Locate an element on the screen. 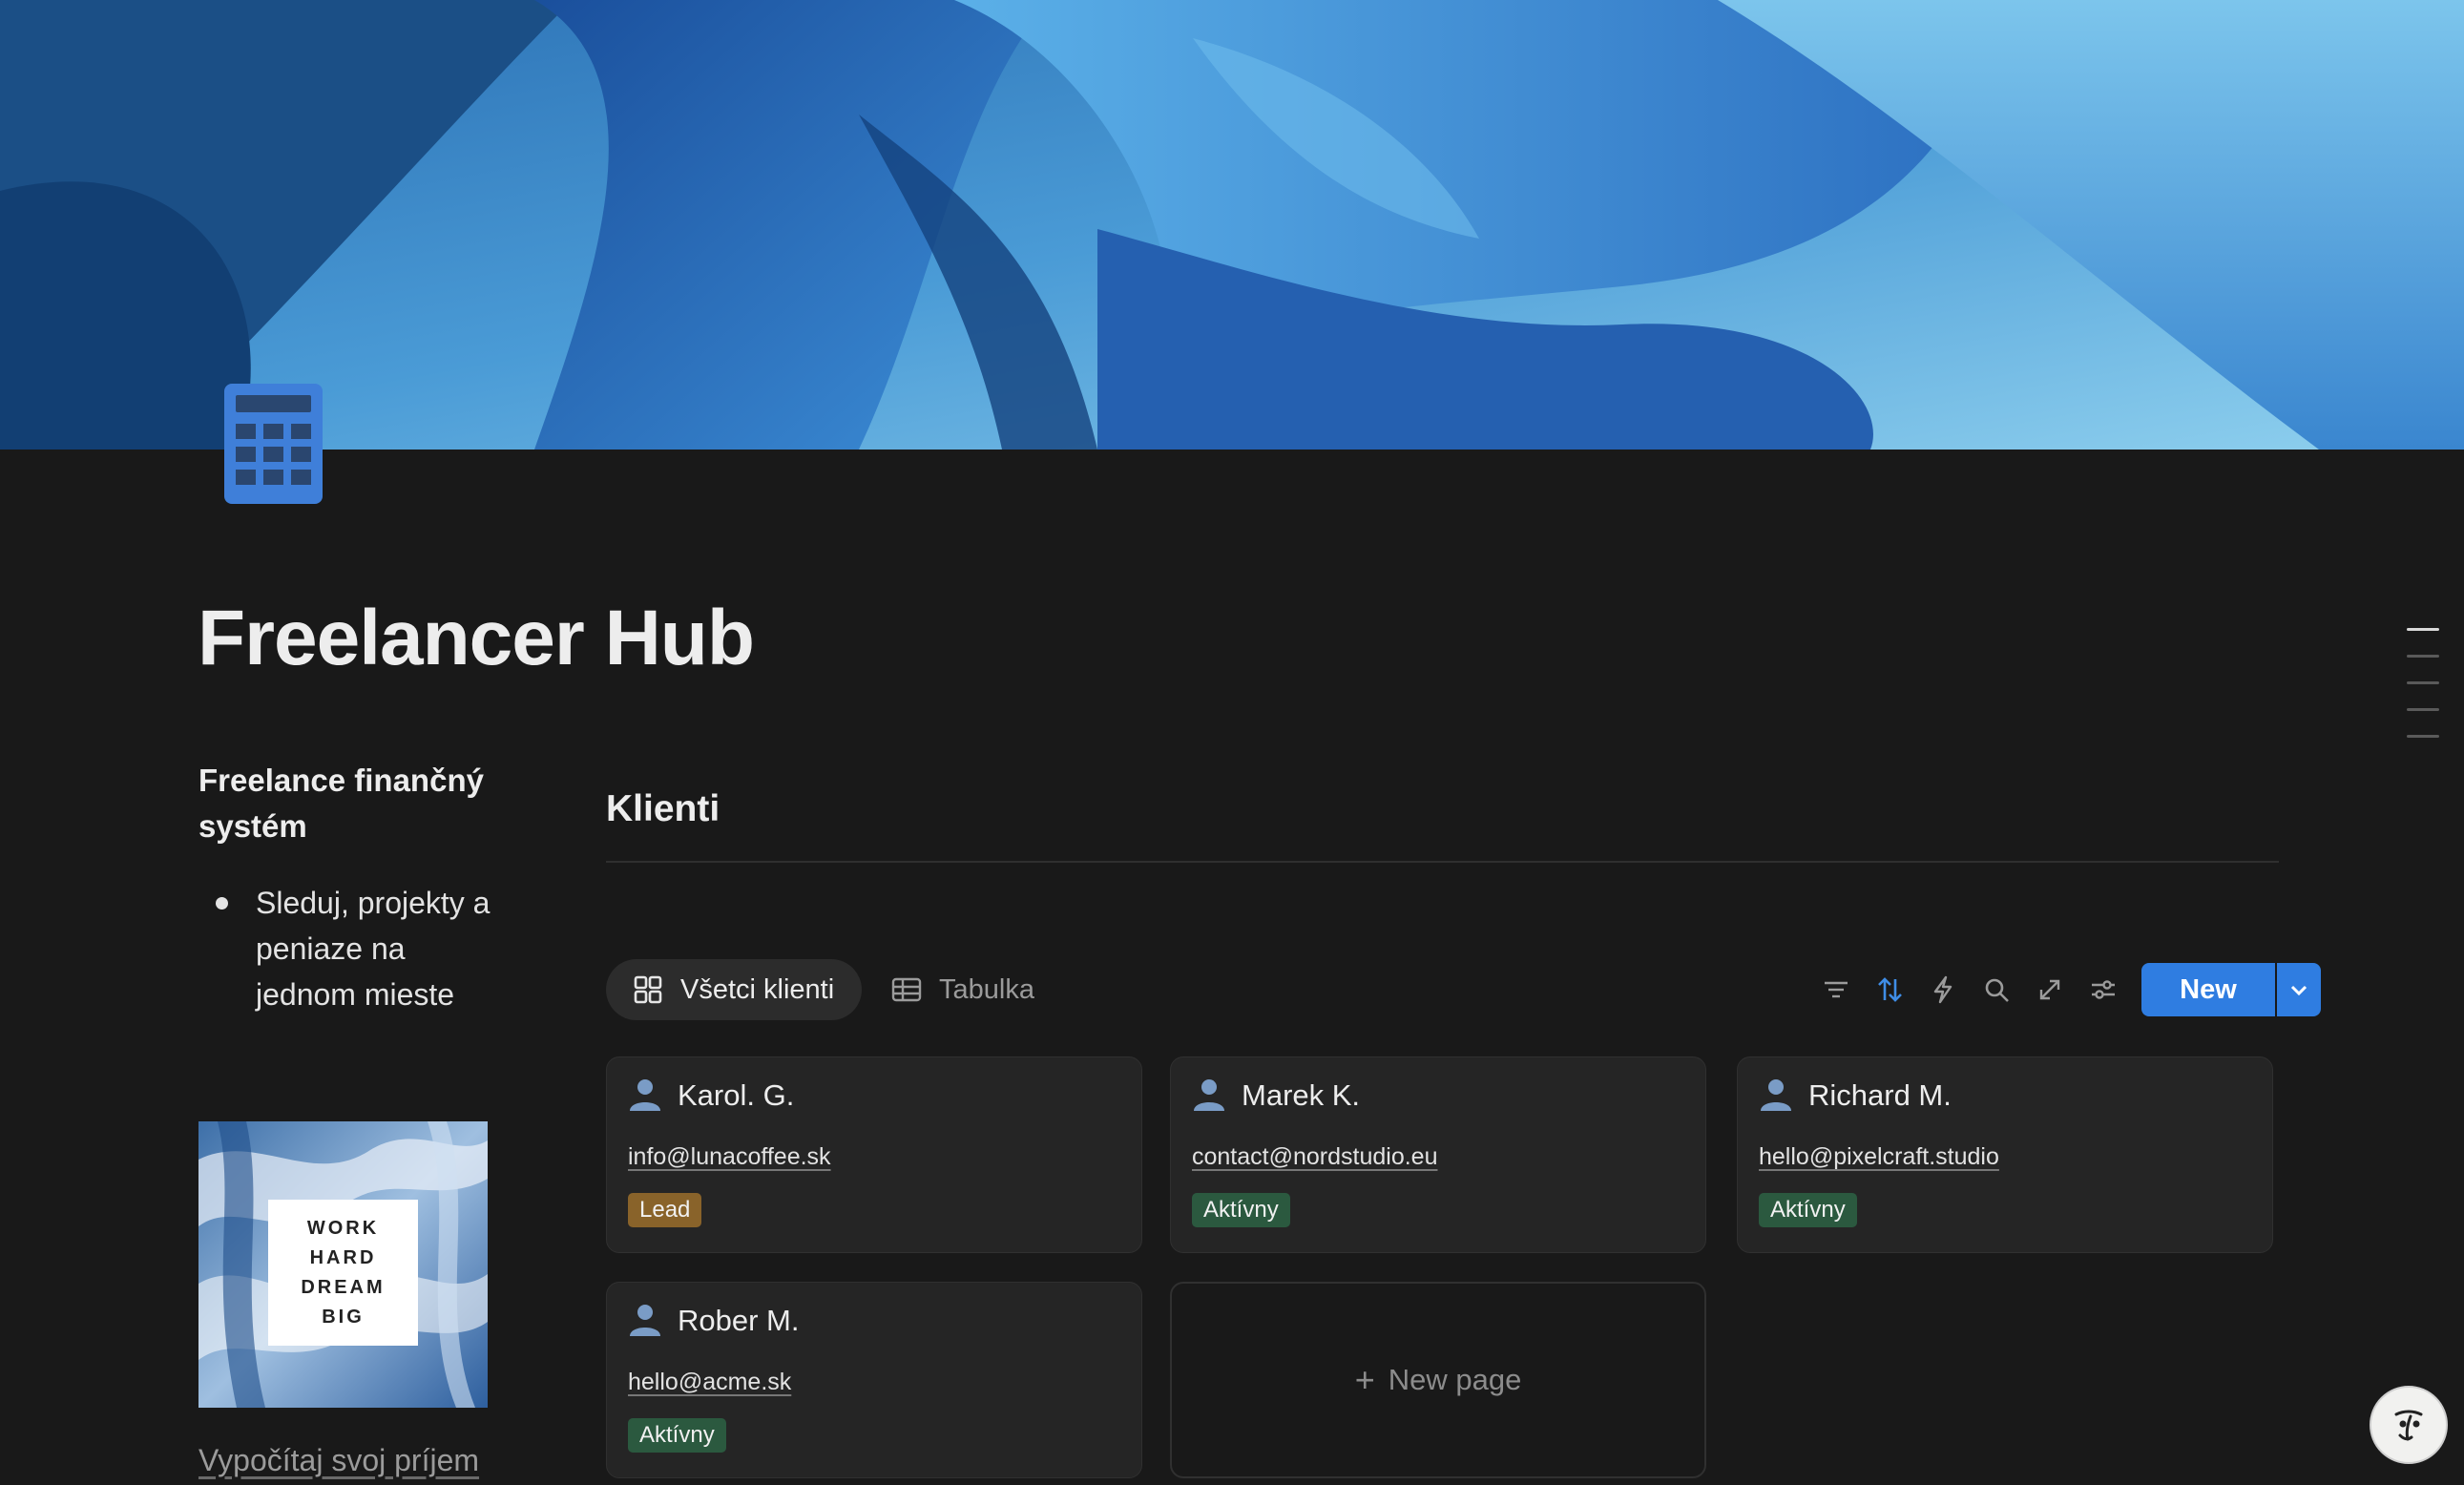 The image size is (2464, 1485). sort-icon is located at coordinates (1889, 990).